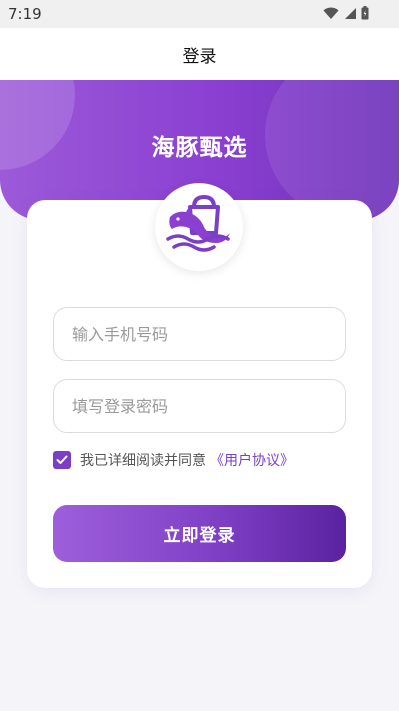 The height and width of the screenshot is (711, 399). I want to click on signal-icon, so click(350, 13).